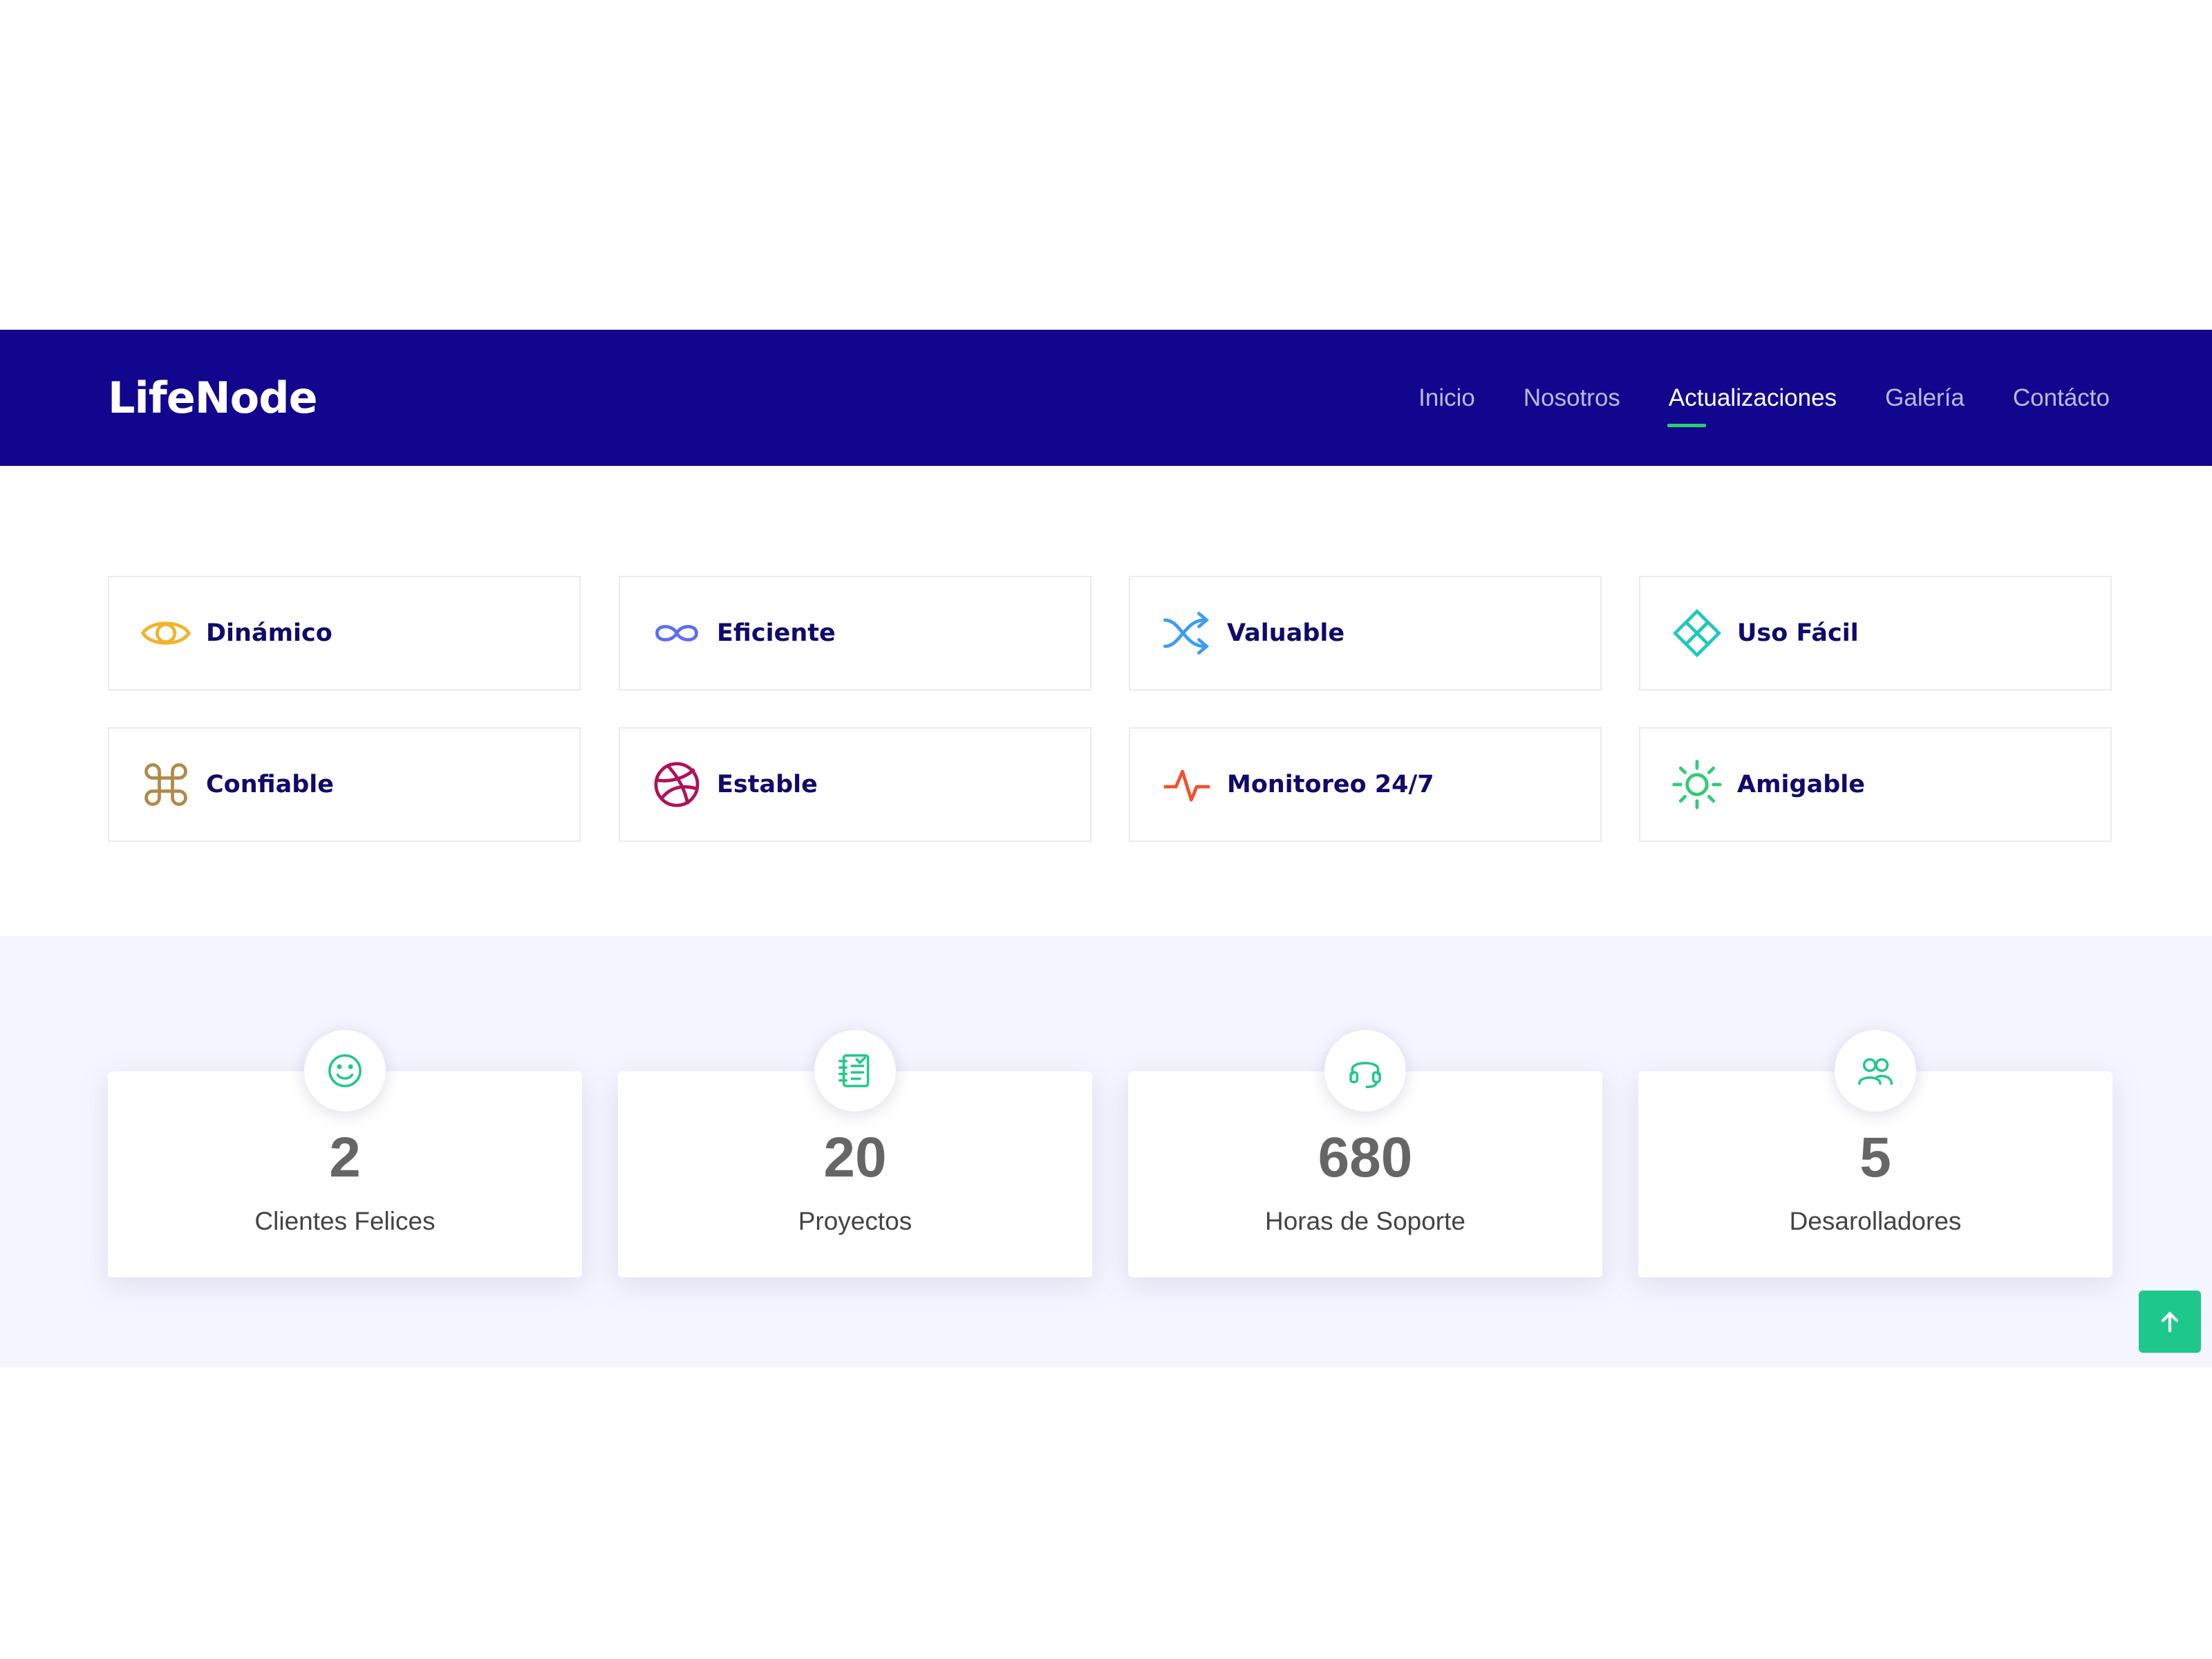  What do you see at coordinates (344, 784) in the screenshot?
I see `feature-card-confiable: Confiable` at bounding box center [344, 784].